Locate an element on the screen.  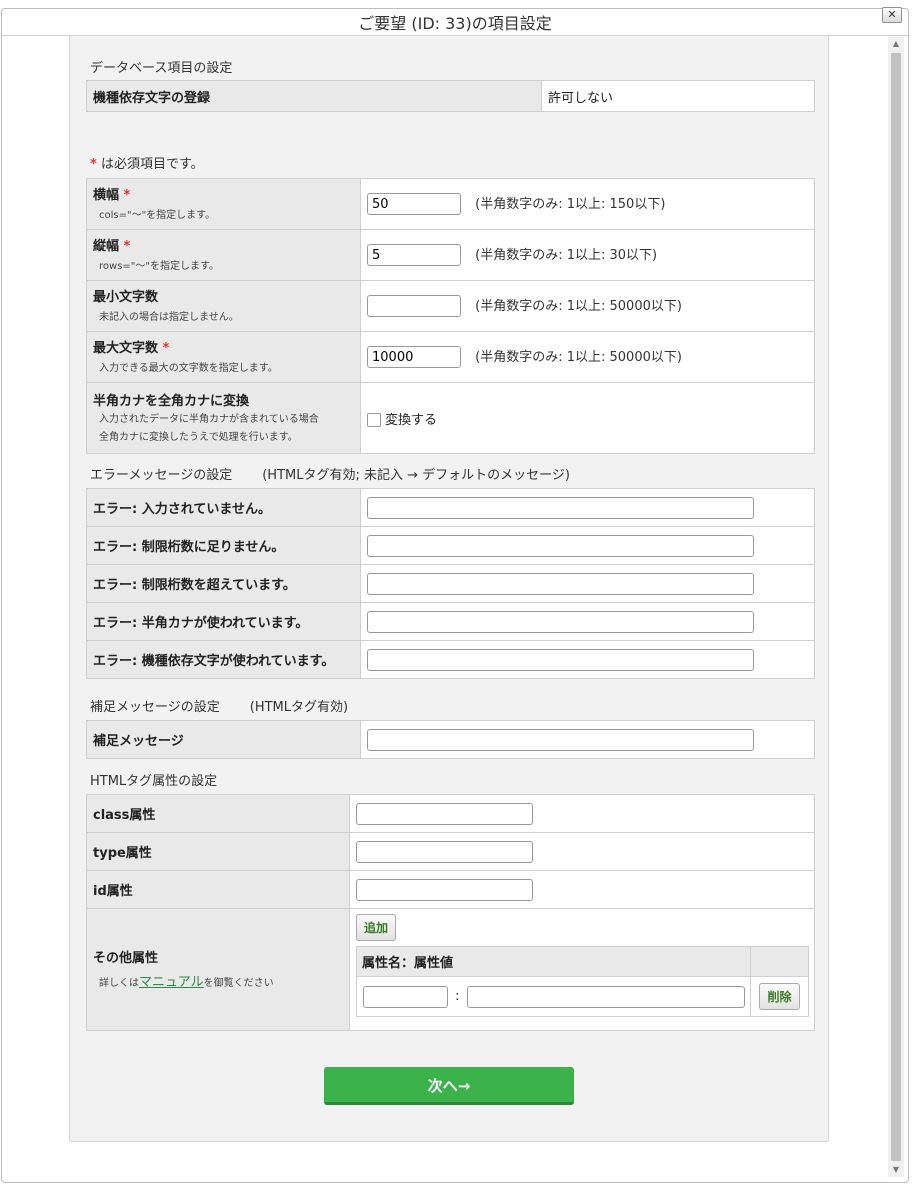
type-attr-input is located at coordinates (444, 851).